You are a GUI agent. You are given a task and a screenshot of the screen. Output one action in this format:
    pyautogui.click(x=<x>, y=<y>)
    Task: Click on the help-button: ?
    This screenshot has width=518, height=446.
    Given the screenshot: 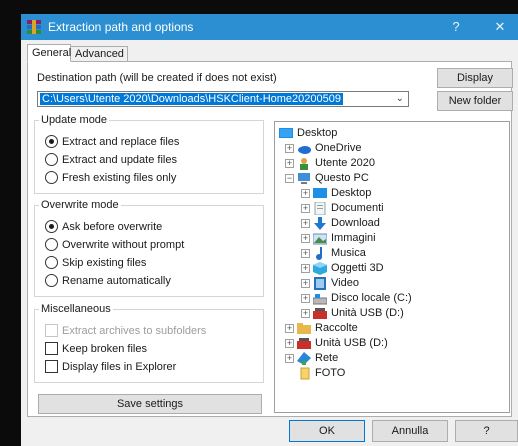 What is the action you would take?
    pyautogui.click(x=486, y=431)
    